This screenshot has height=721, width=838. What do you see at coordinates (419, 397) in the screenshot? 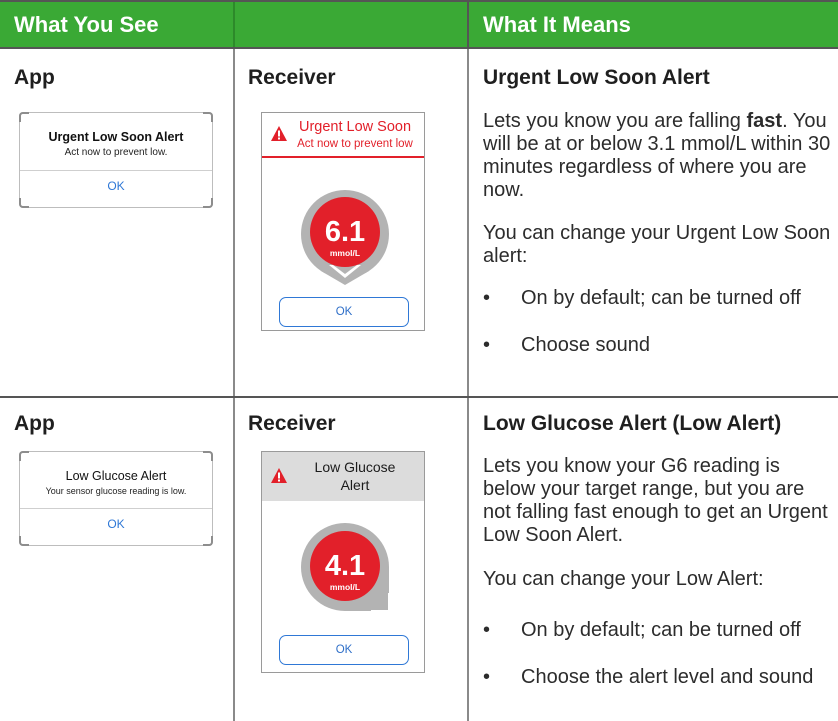
I see `row-divider` at bounding box center [419, 397].